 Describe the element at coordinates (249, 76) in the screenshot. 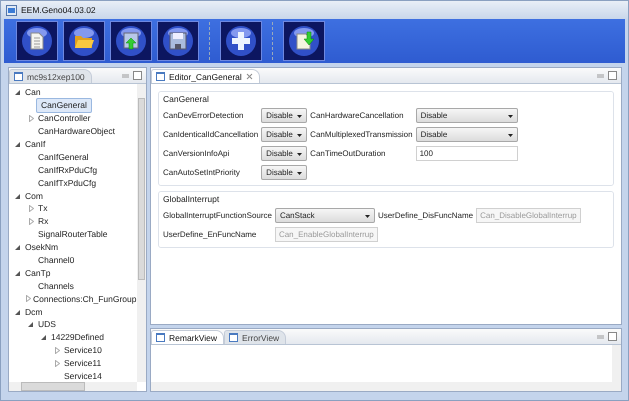

I see `close-icon` at that location.